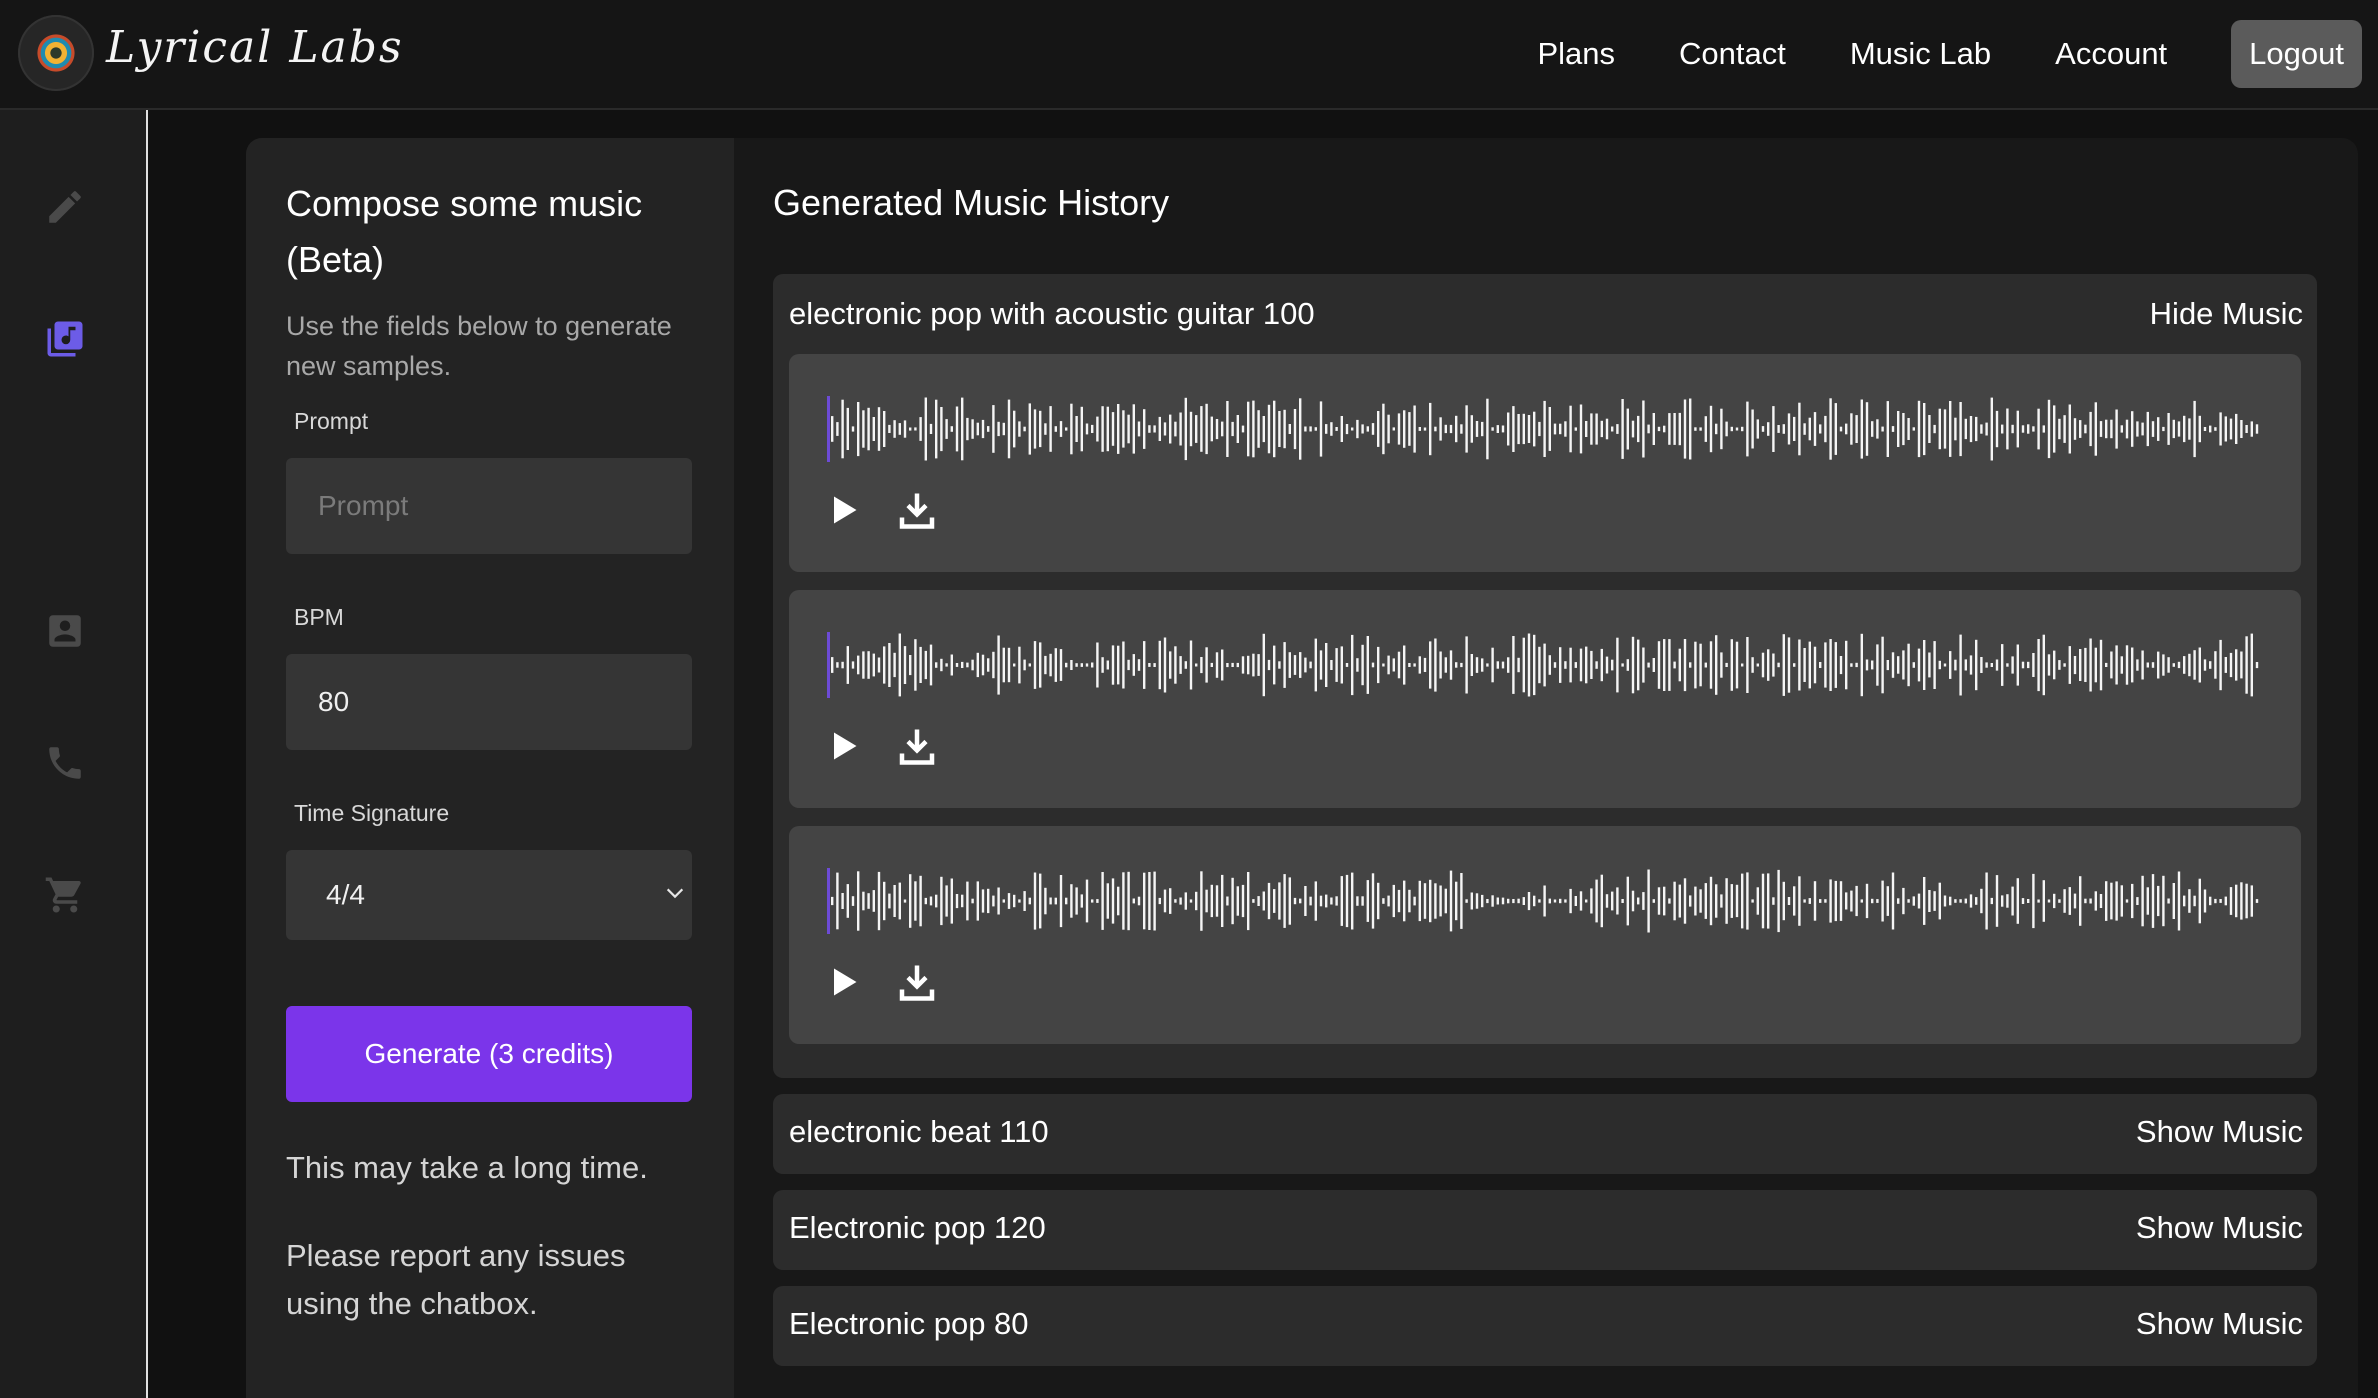  What do you see at coordinates (65, 339) in the screenshot?
I see `music-library-icon` at bounding box center [65, 339].